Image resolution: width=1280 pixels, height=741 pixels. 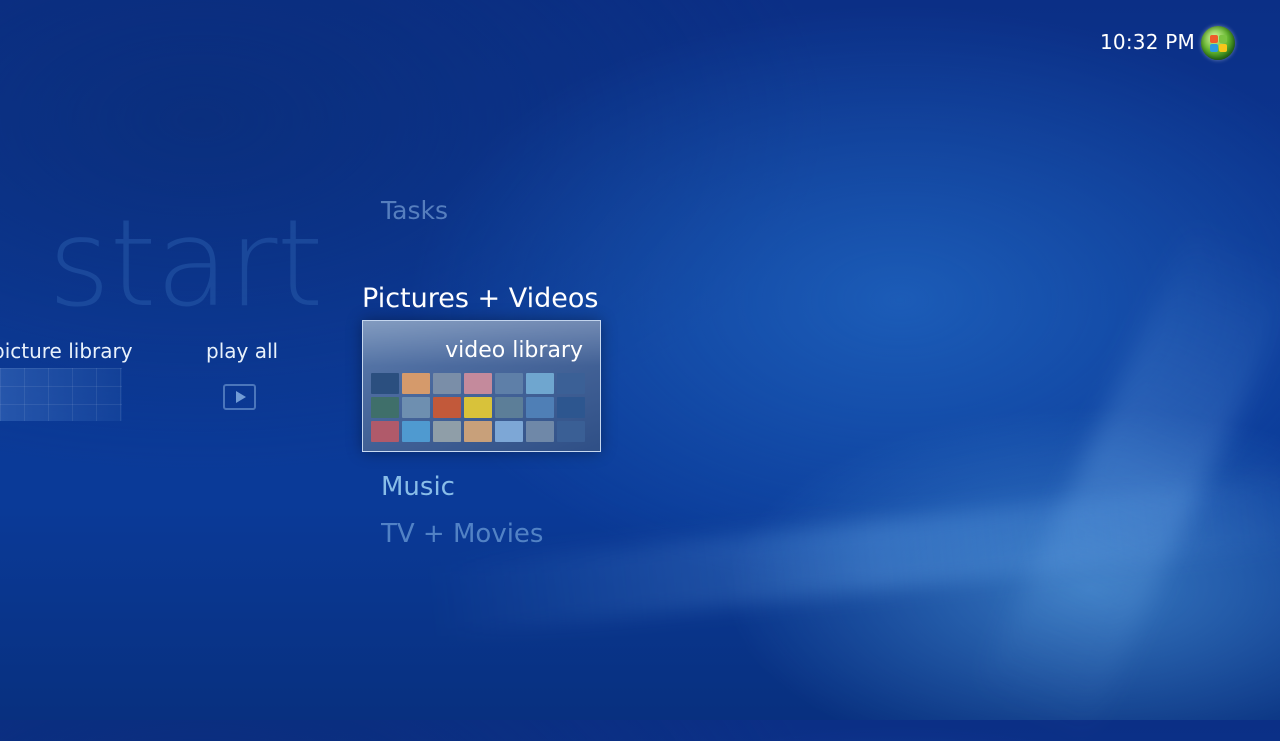 What do you see at coordinates (61, 394) in the screenshot?
I see `picture-library-tile` at bounding box center [61, 394].